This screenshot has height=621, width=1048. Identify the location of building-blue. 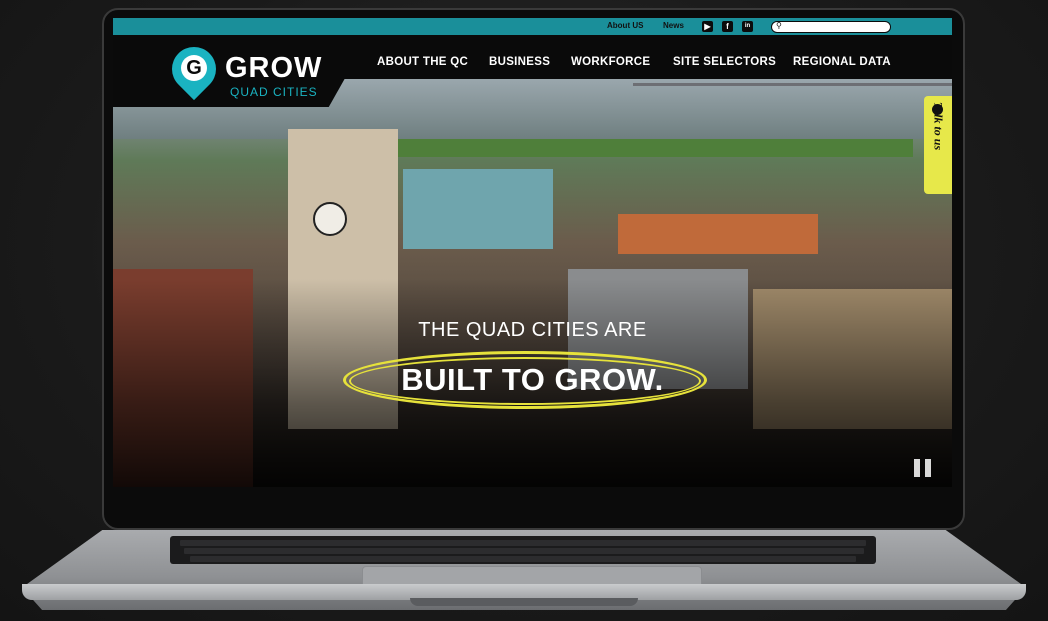
(478, 209).